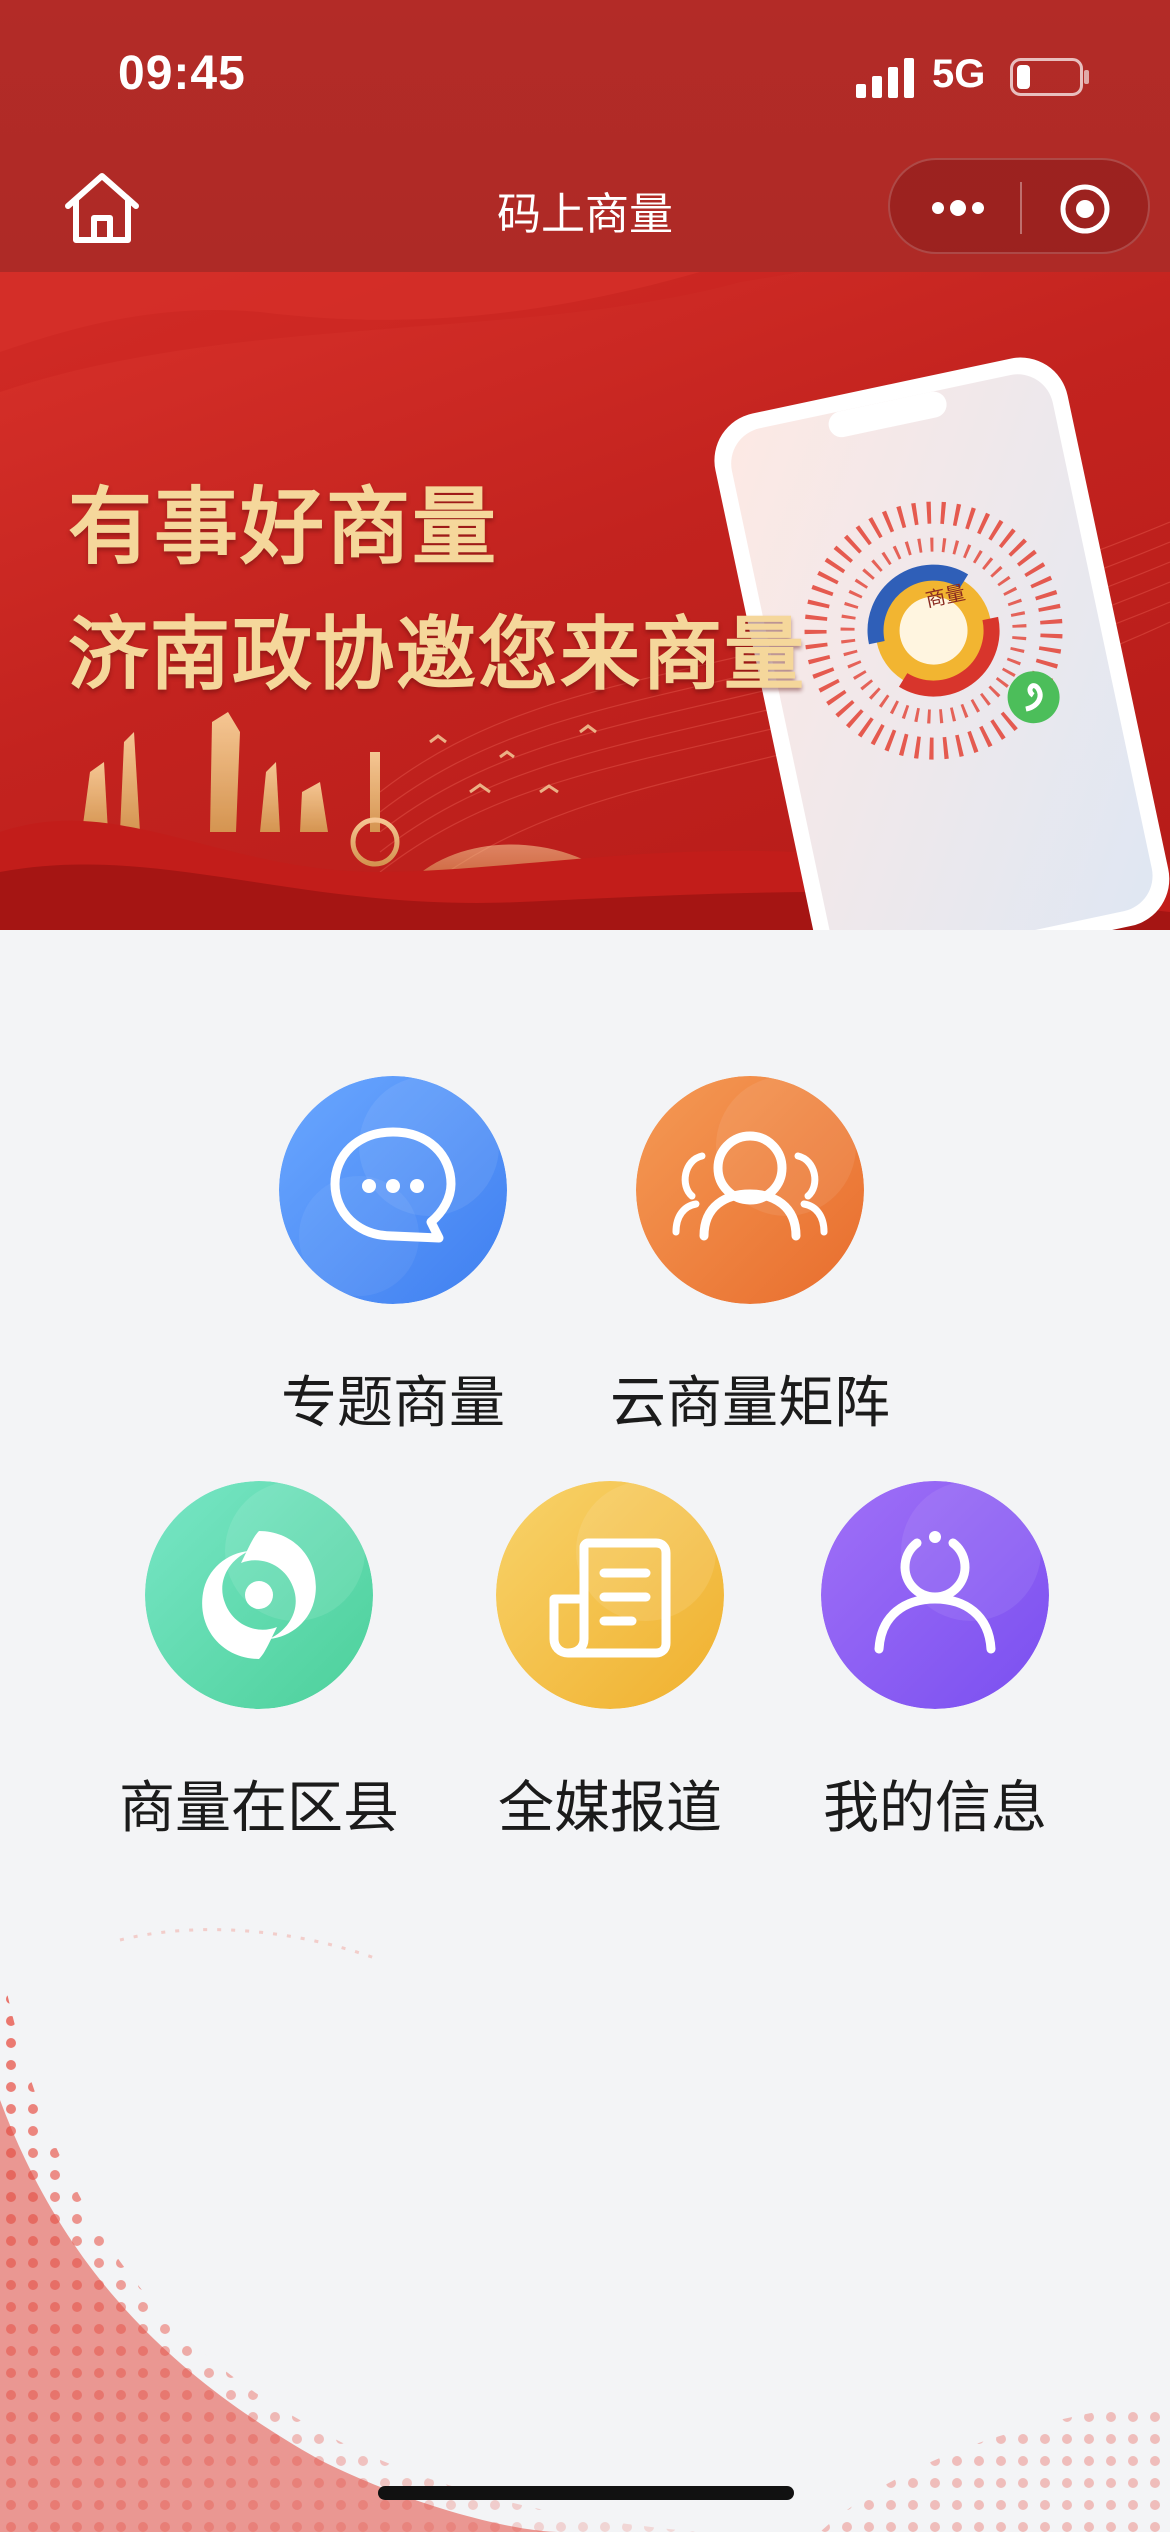  I want to click on banner-headline: 有事好商量, so click(283, 526).